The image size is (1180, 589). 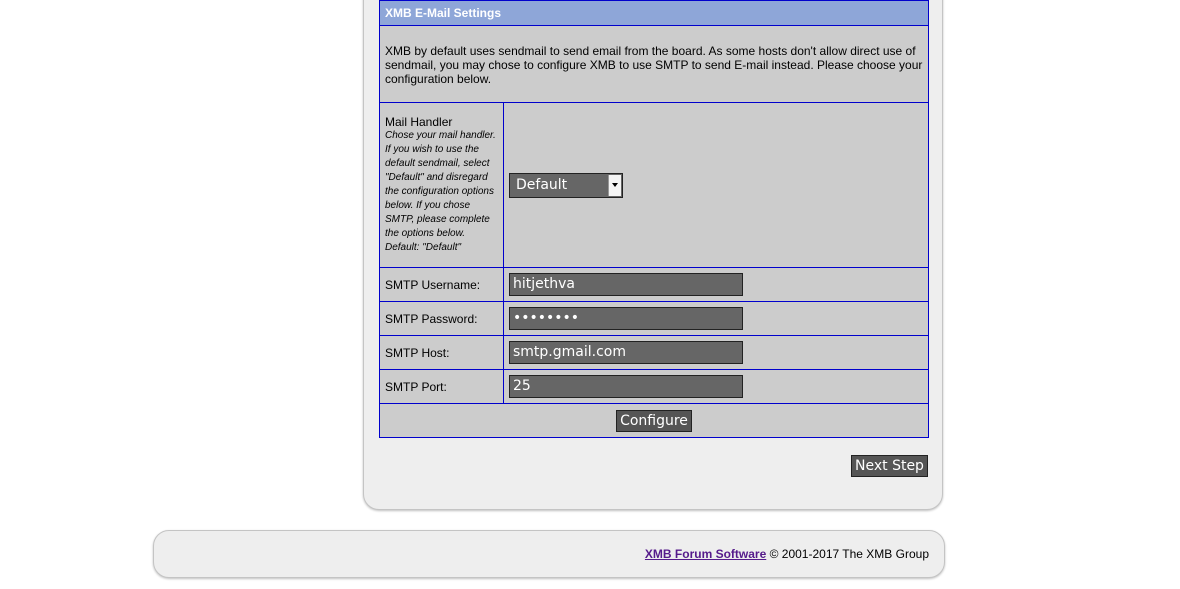 What do you see at coordinates (441, 284) in the screenshot?
I see `smtp-username-label: SMTP Username:` at bounding box center [441, 284].